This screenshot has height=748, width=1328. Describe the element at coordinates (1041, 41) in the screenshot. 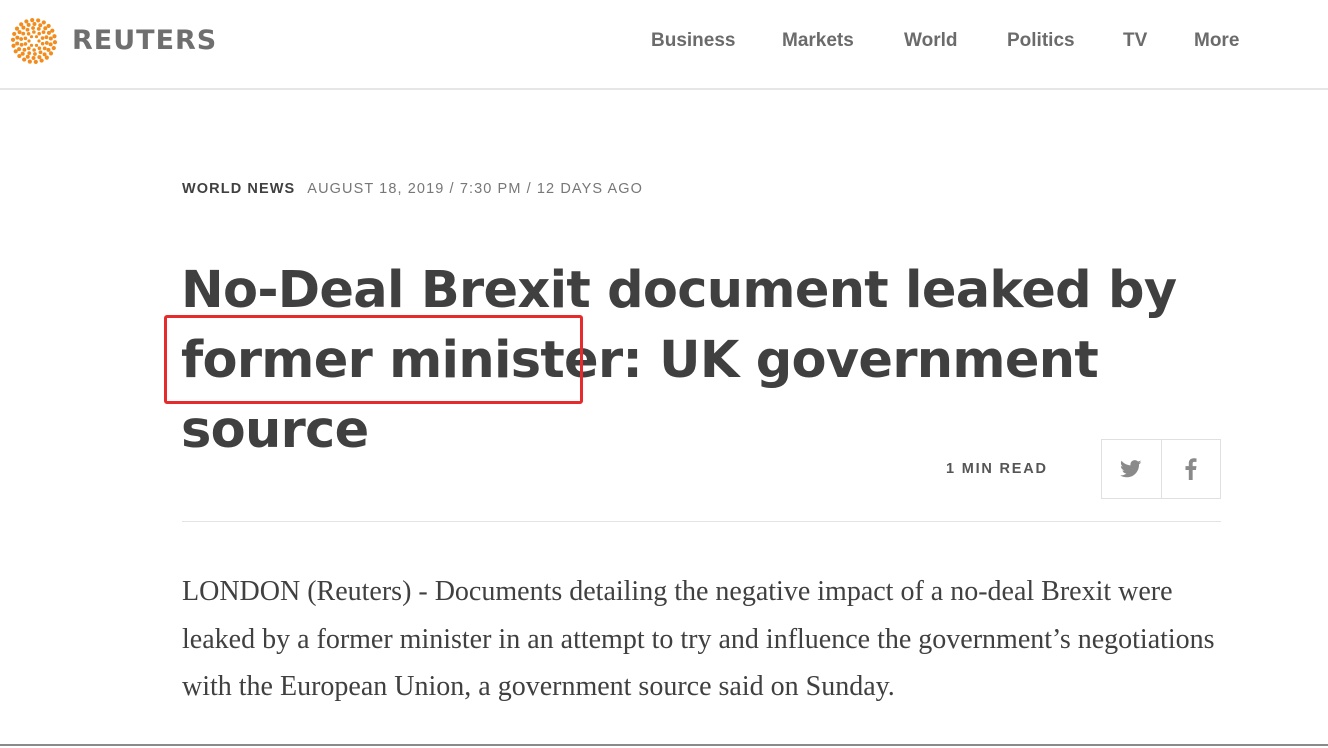

I see `nav-politics: Politics` at that location.